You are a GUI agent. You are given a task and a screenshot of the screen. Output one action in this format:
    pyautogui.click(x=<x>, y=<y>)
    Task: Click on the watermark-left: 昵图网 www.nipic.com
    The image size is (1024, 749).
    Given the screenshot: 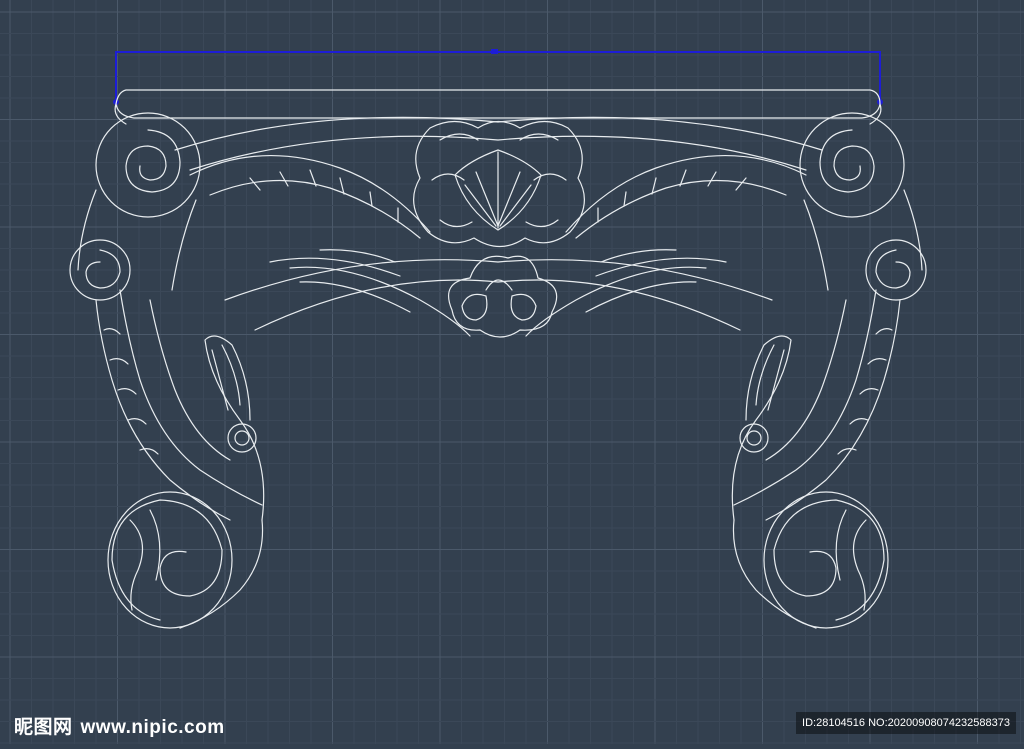 What is the action you would take?
    pyautogui.click(x=119, y=725)
    